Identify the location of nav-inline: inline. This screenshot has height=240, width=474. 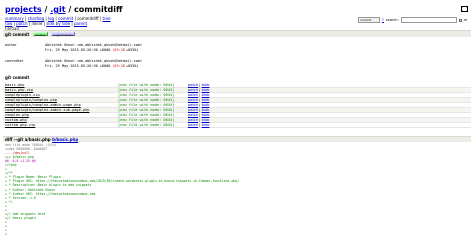
(37, 23).